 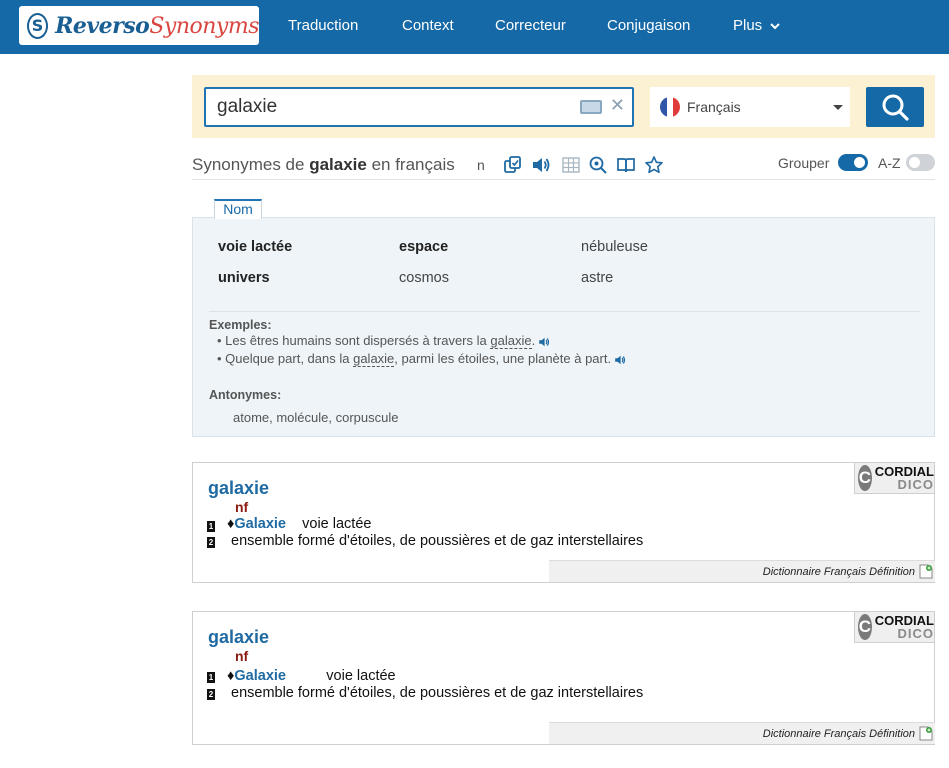 I want to click on zoom-search-icon, so click(x=598, y=165).